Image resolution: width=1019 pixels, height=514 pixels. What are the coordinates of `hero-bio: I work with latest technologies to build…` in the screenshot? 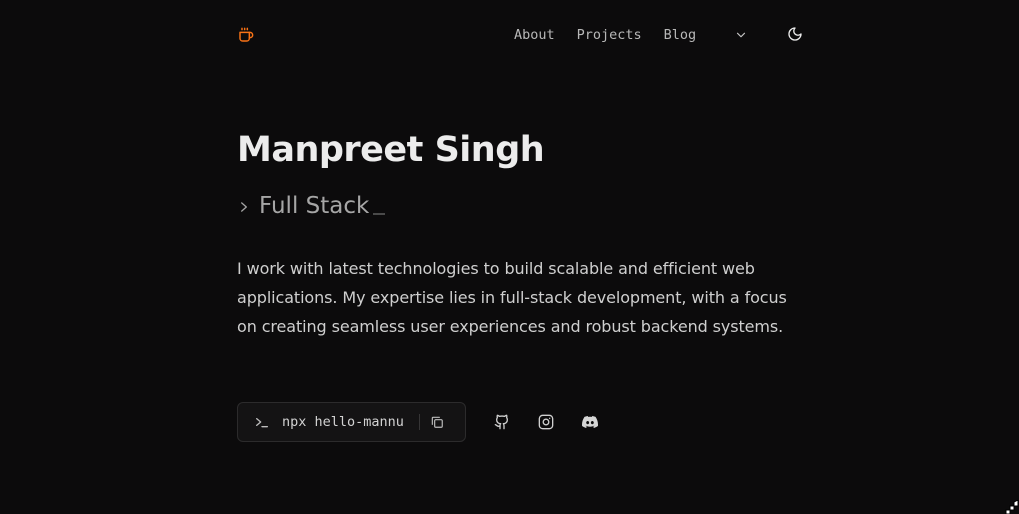 It's located at (512, 297).